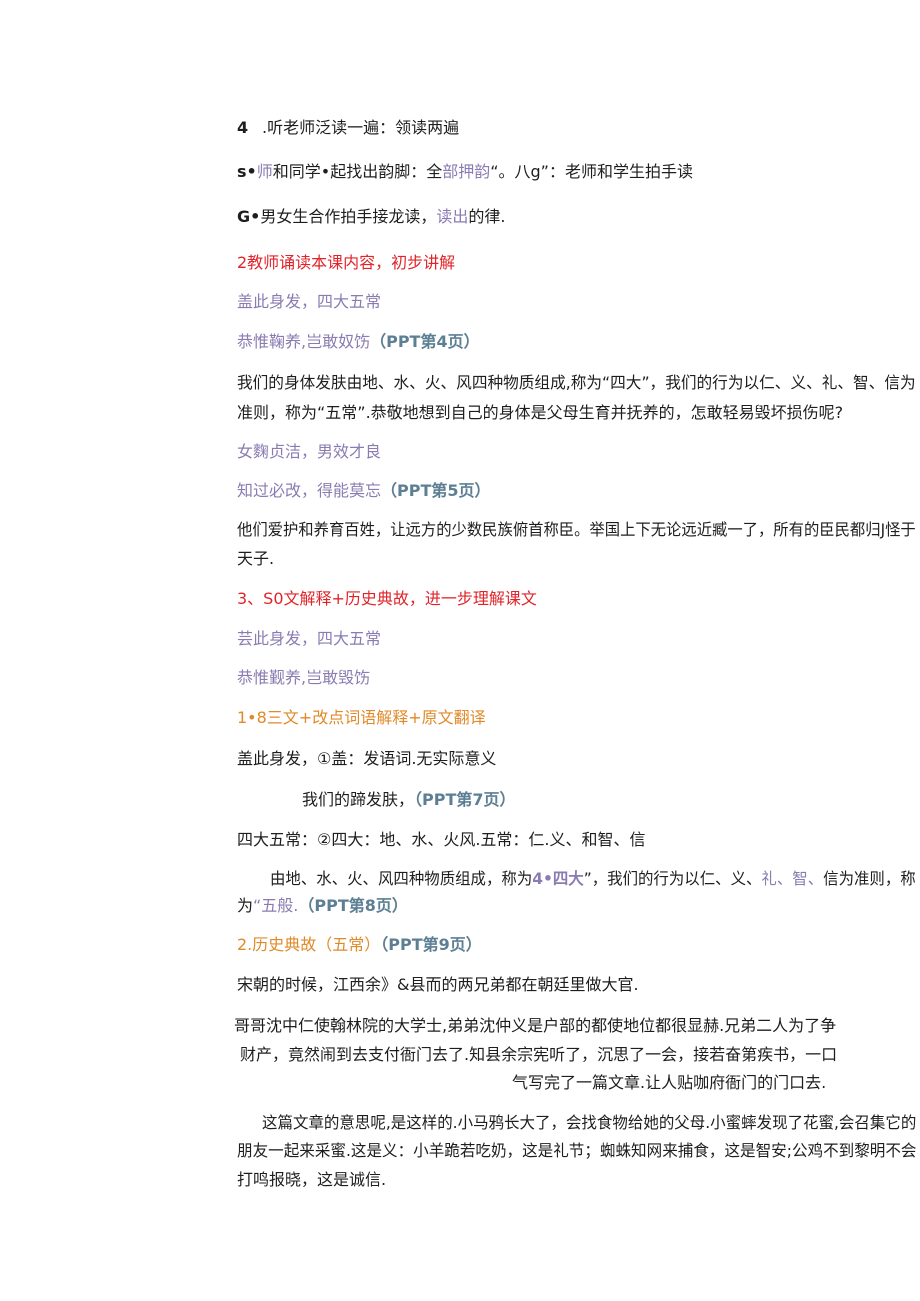  I want to click on subsection-2-heading: 2.历史典故（五常）（PPT第9页）, so click(359, 945).